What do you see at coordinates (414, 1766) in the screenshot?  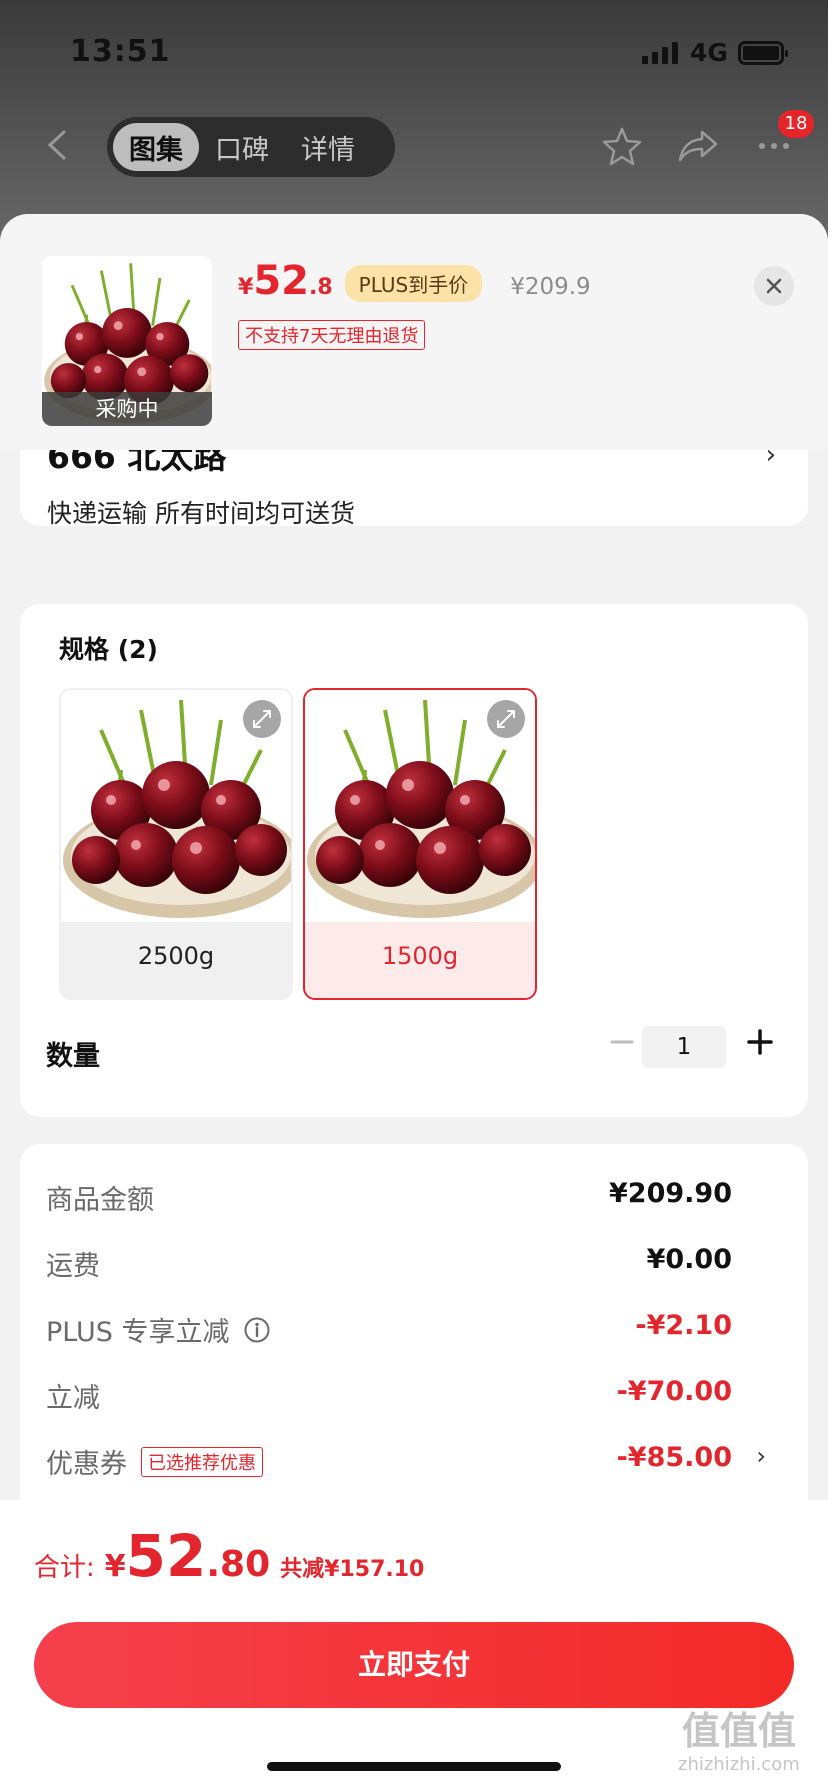 I see `home-indicator` at bounding box center [414, 1766].